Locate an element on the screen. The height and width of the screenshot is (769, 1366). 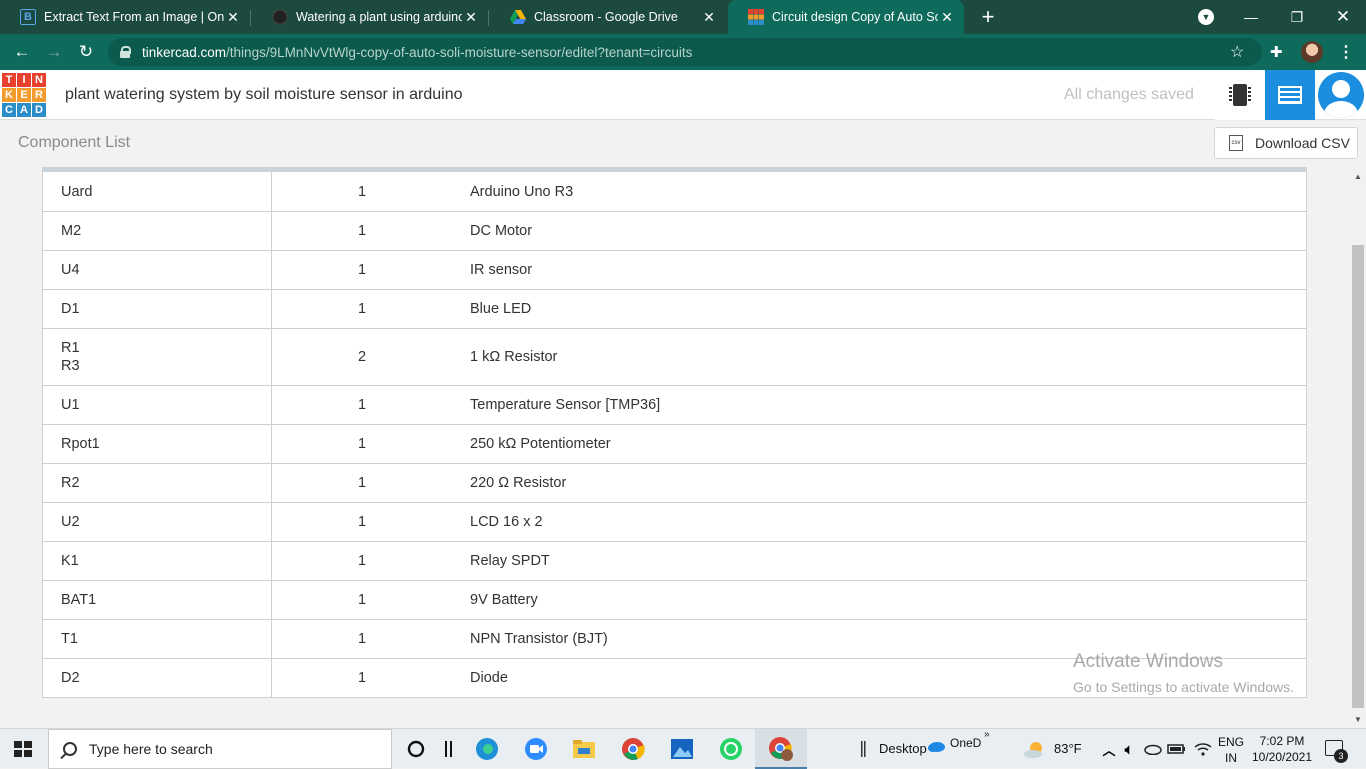
battery-icon is located at coordinates (1177, 749).